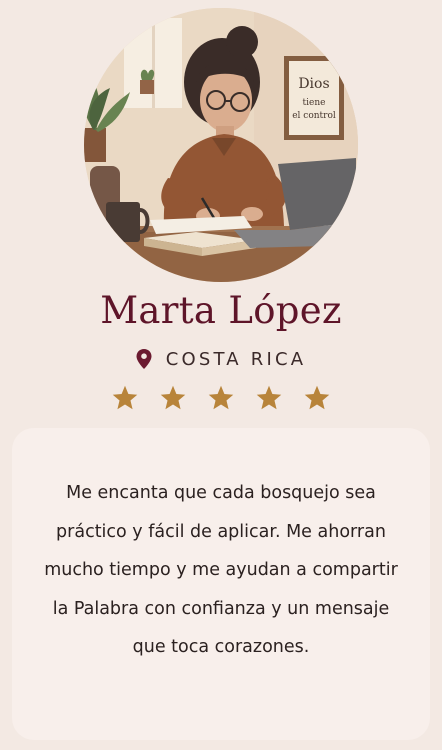  I want to click on quote-line: la Palabra con confianza y un mensaje, so click(221, 608).